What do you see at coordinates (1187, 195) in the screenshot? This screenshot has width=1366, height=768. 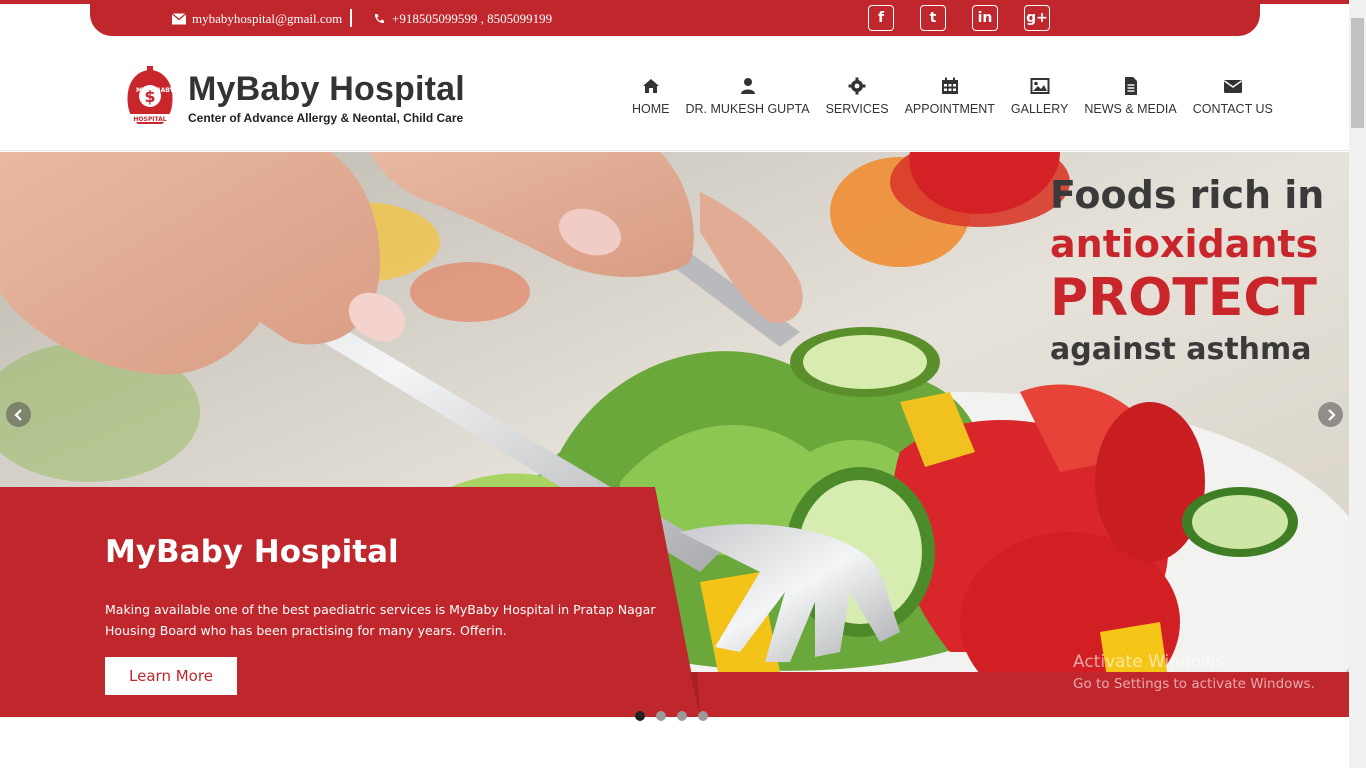 I see `headline-line-1: Foods rich in` at bounding box center [1187, 195].